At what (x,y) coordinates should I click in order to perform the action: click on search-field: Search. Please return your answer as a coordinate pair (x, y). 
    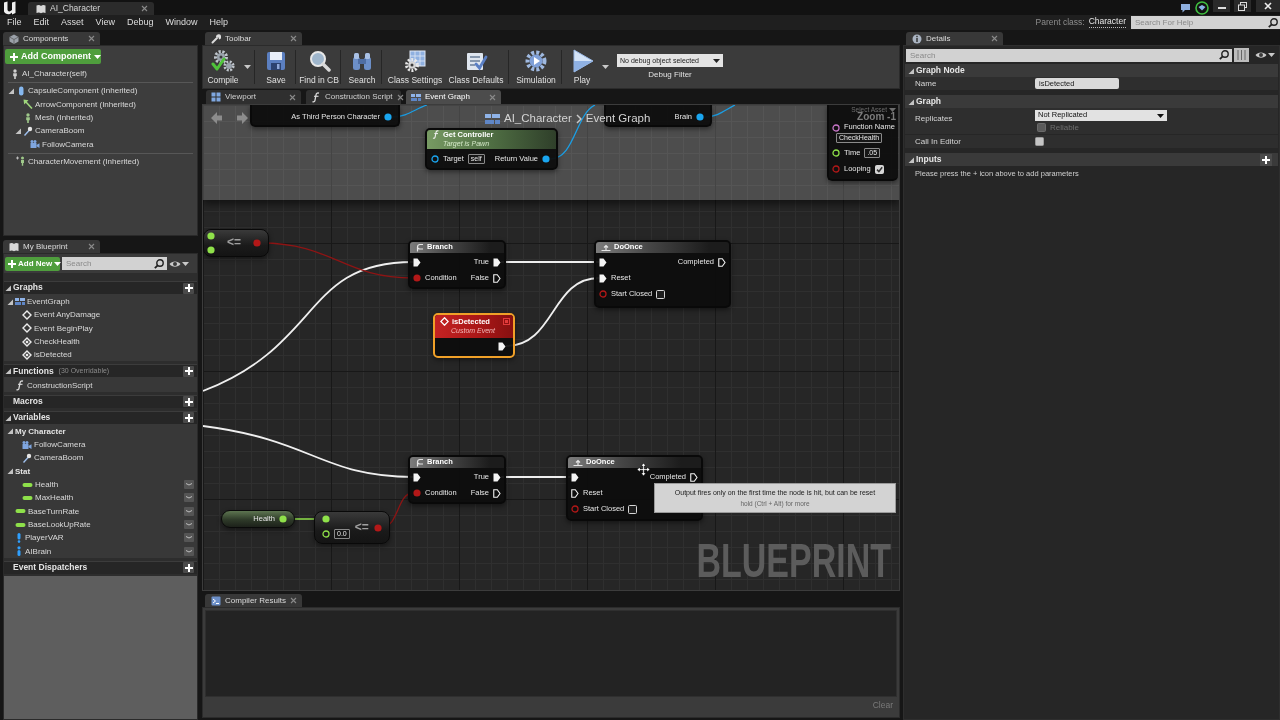
    Looking at the image, I should click on (114, 263).